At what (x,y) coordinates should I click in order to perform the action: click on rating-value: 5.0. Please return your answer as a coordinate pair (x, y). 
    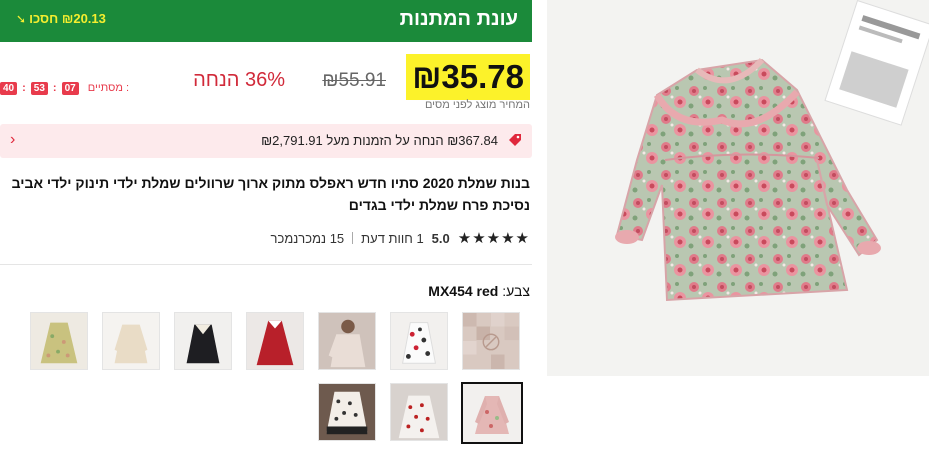
    Looking at the image, I should click on (440, 238).